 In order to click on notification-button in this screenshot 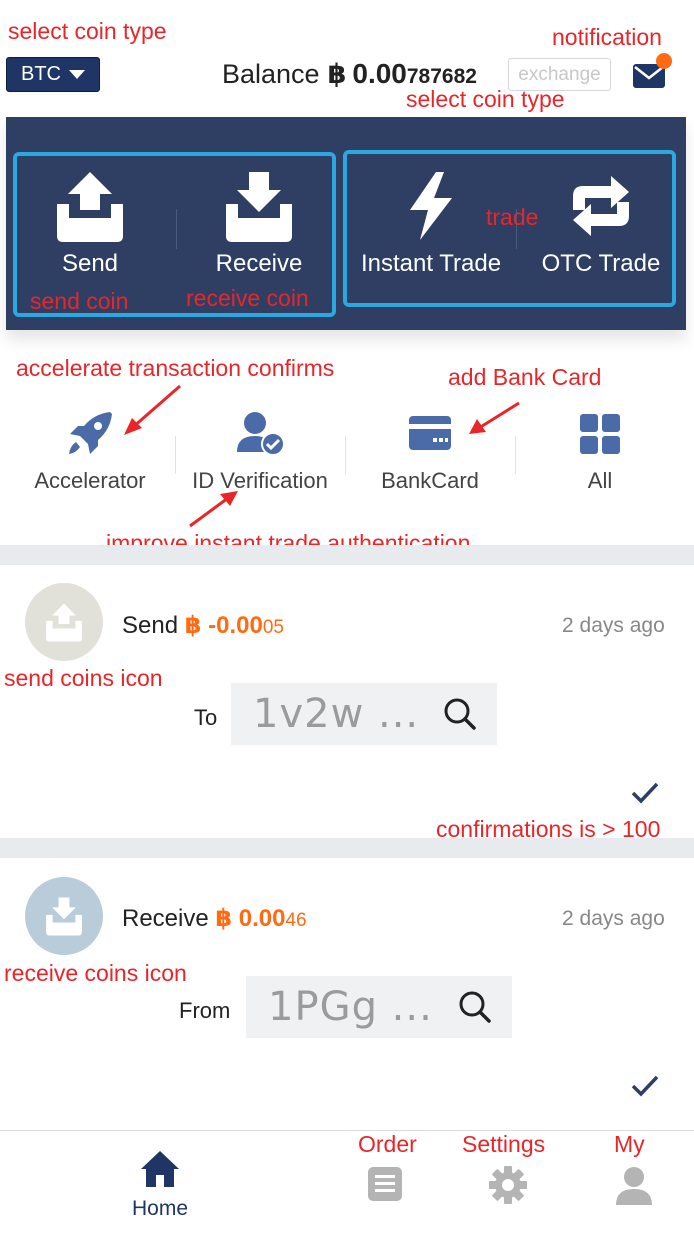, I will do `click(652, 71)`.